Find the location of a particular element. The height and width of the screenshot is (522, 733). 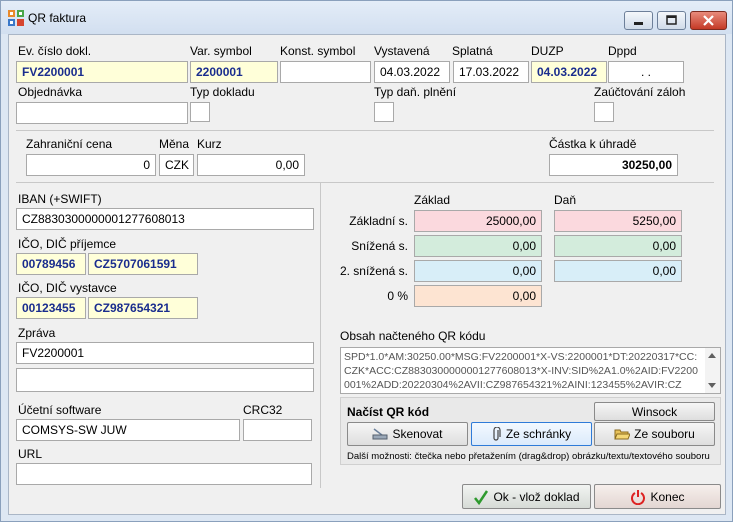

zaklad-nula-field: 0,00 is located at coordinates (478, 296).